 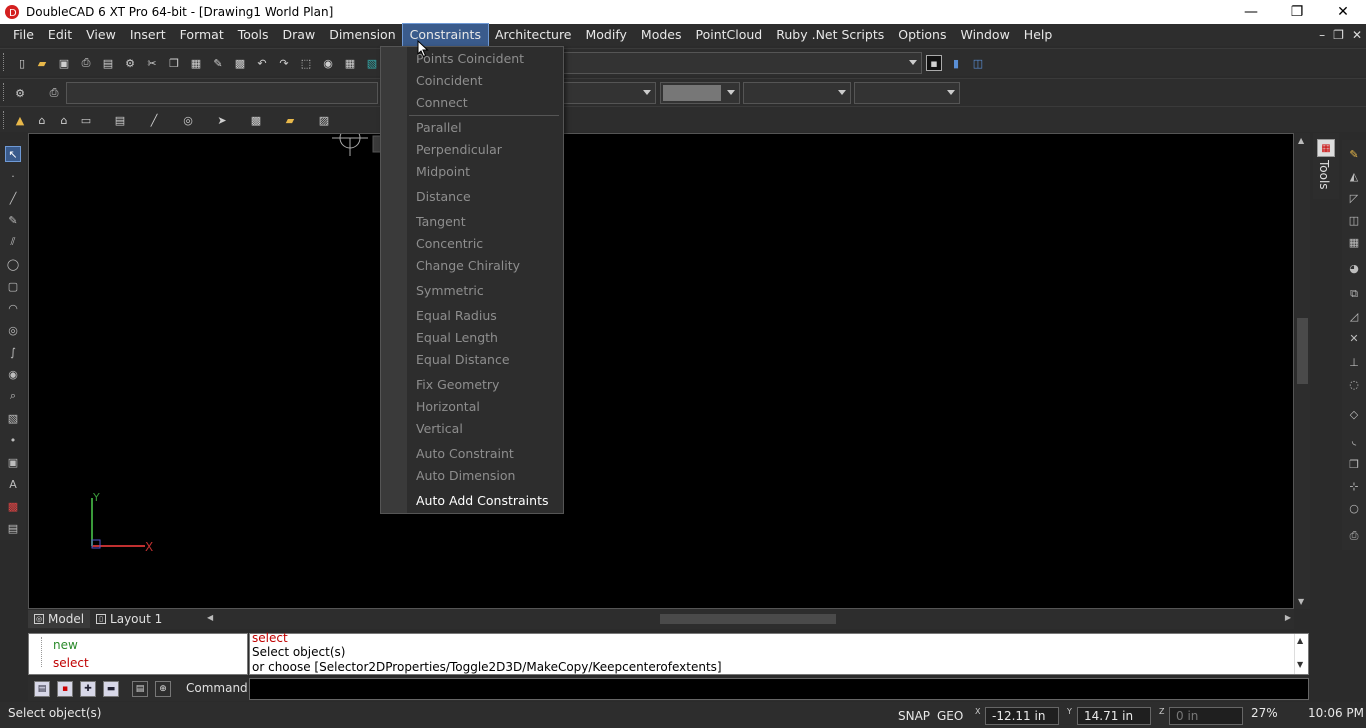 What do you see at coordinates (120, 120) in the screenshot?
I see `block-icon: ▤` at bounding box center [120, 120].